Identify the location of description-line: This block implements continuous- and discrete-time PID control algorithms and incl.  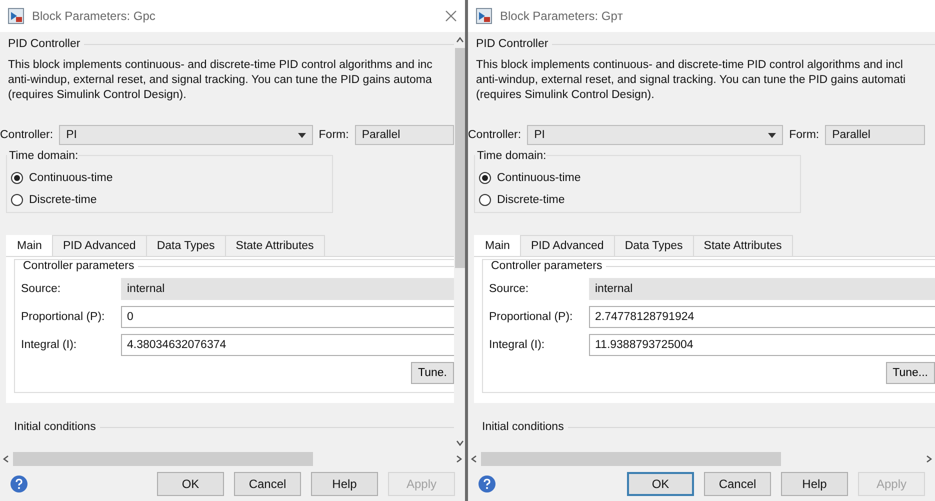
(689, 65).